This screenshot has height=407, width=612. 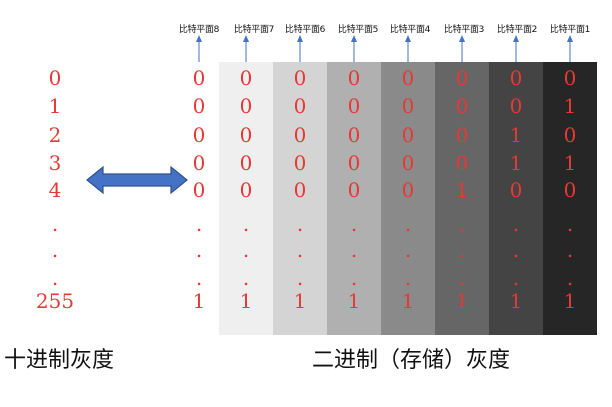 What do you see at coordinates (137, 180) in the screenshot?
I see `double-arrow-icon` at bounding box center [137, 180].